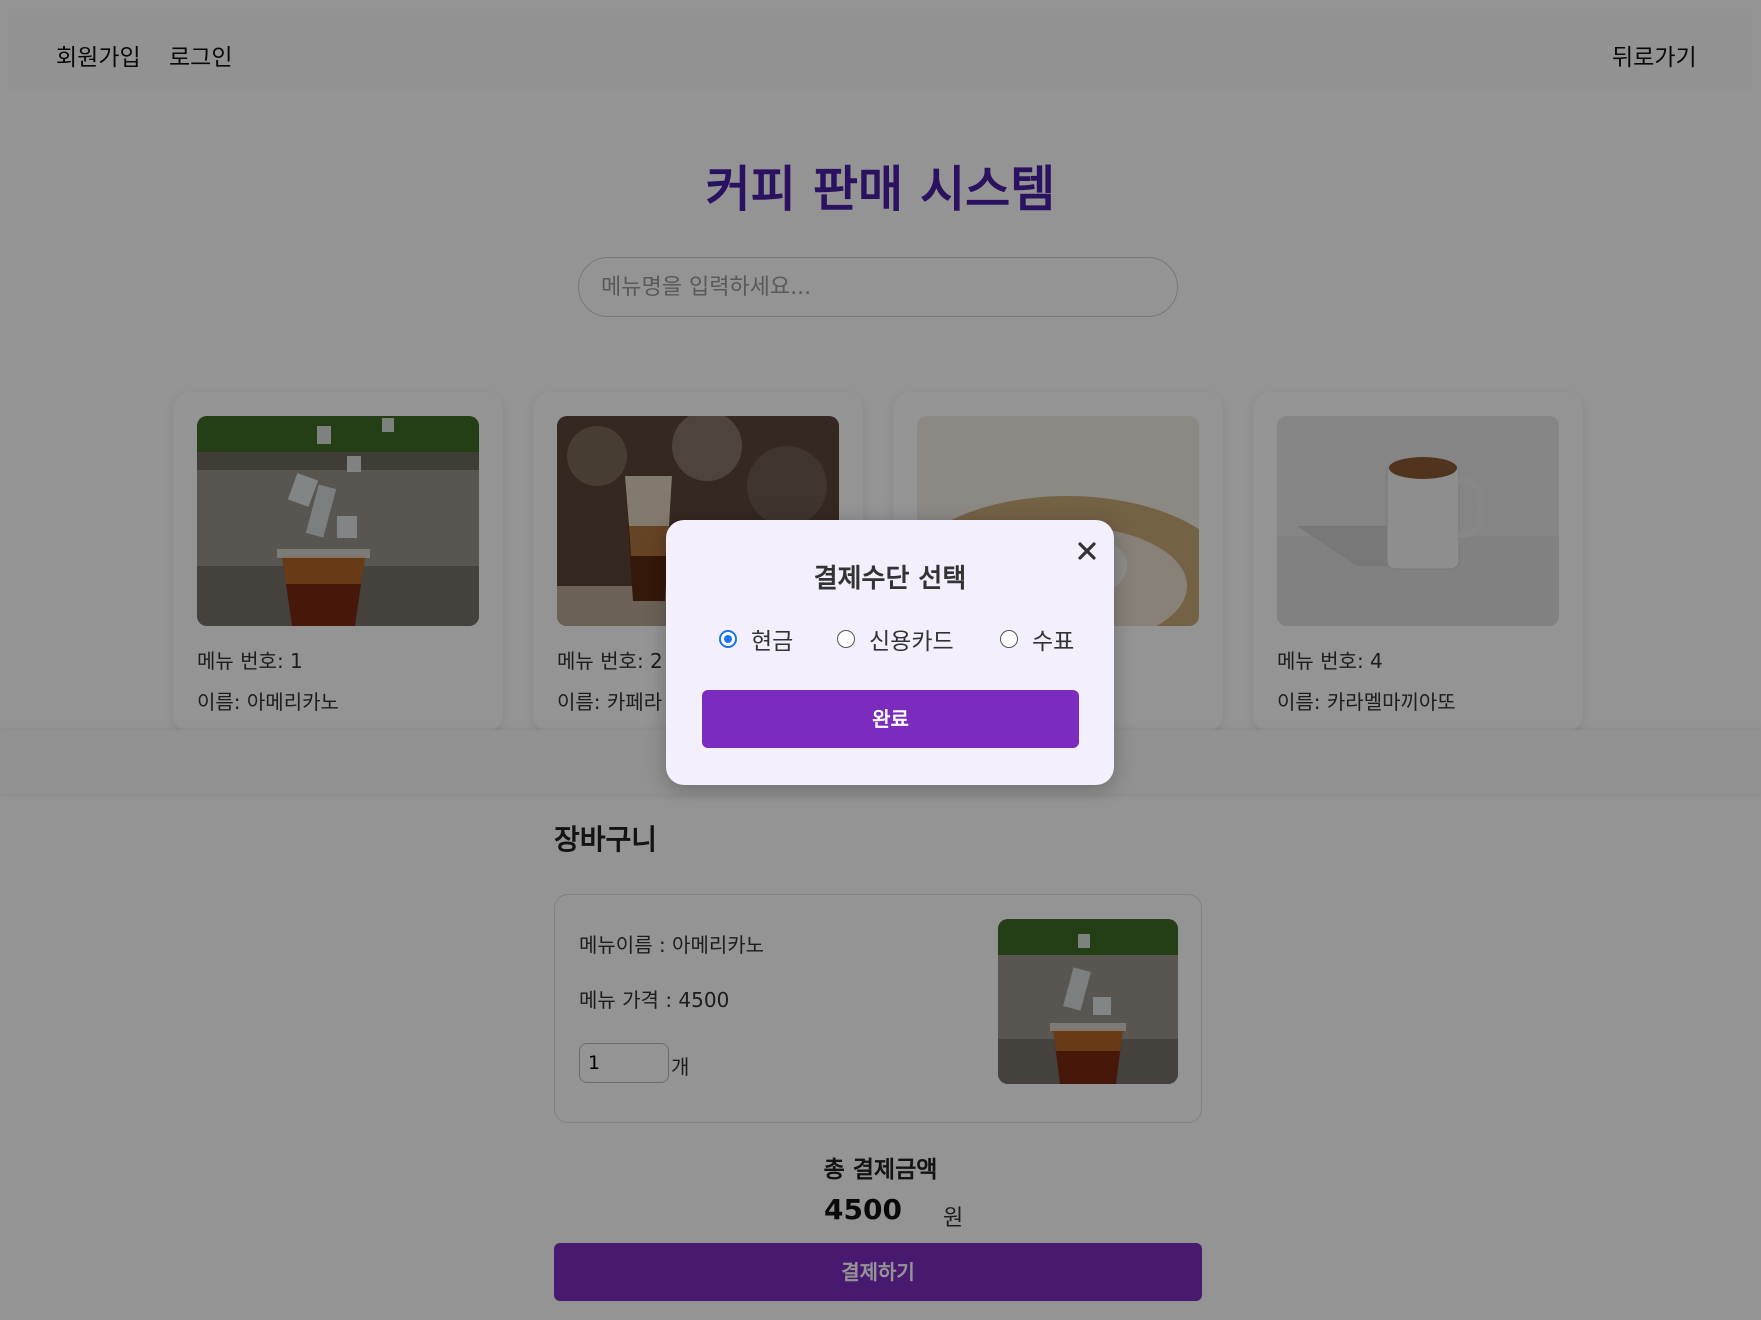  I want to click on modal-title: 결제수단 선택, so click(890, 579).